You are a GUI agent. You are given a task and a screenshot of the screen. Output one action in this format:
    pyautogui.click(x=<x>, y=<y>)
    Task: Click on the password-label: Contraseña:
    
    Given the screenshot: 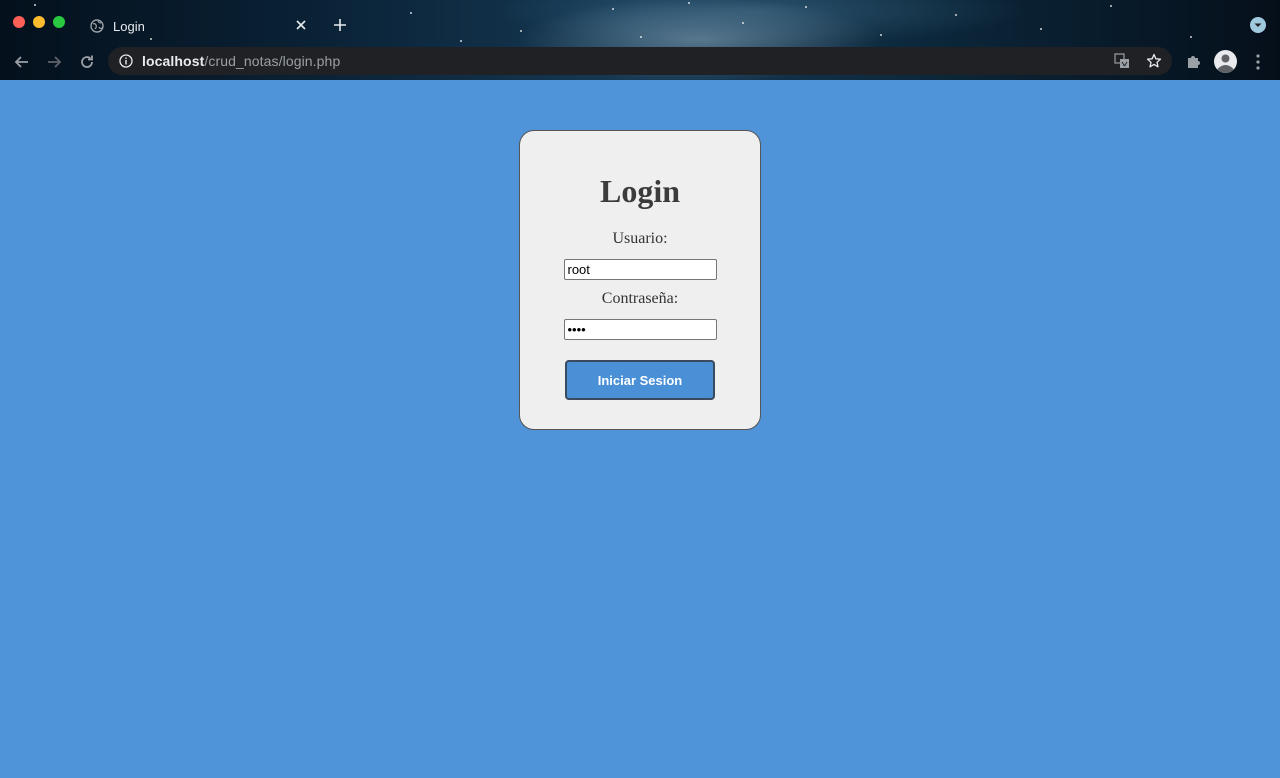 What is the action you would take?
    pyautogui.click(x=640, y=298)
    